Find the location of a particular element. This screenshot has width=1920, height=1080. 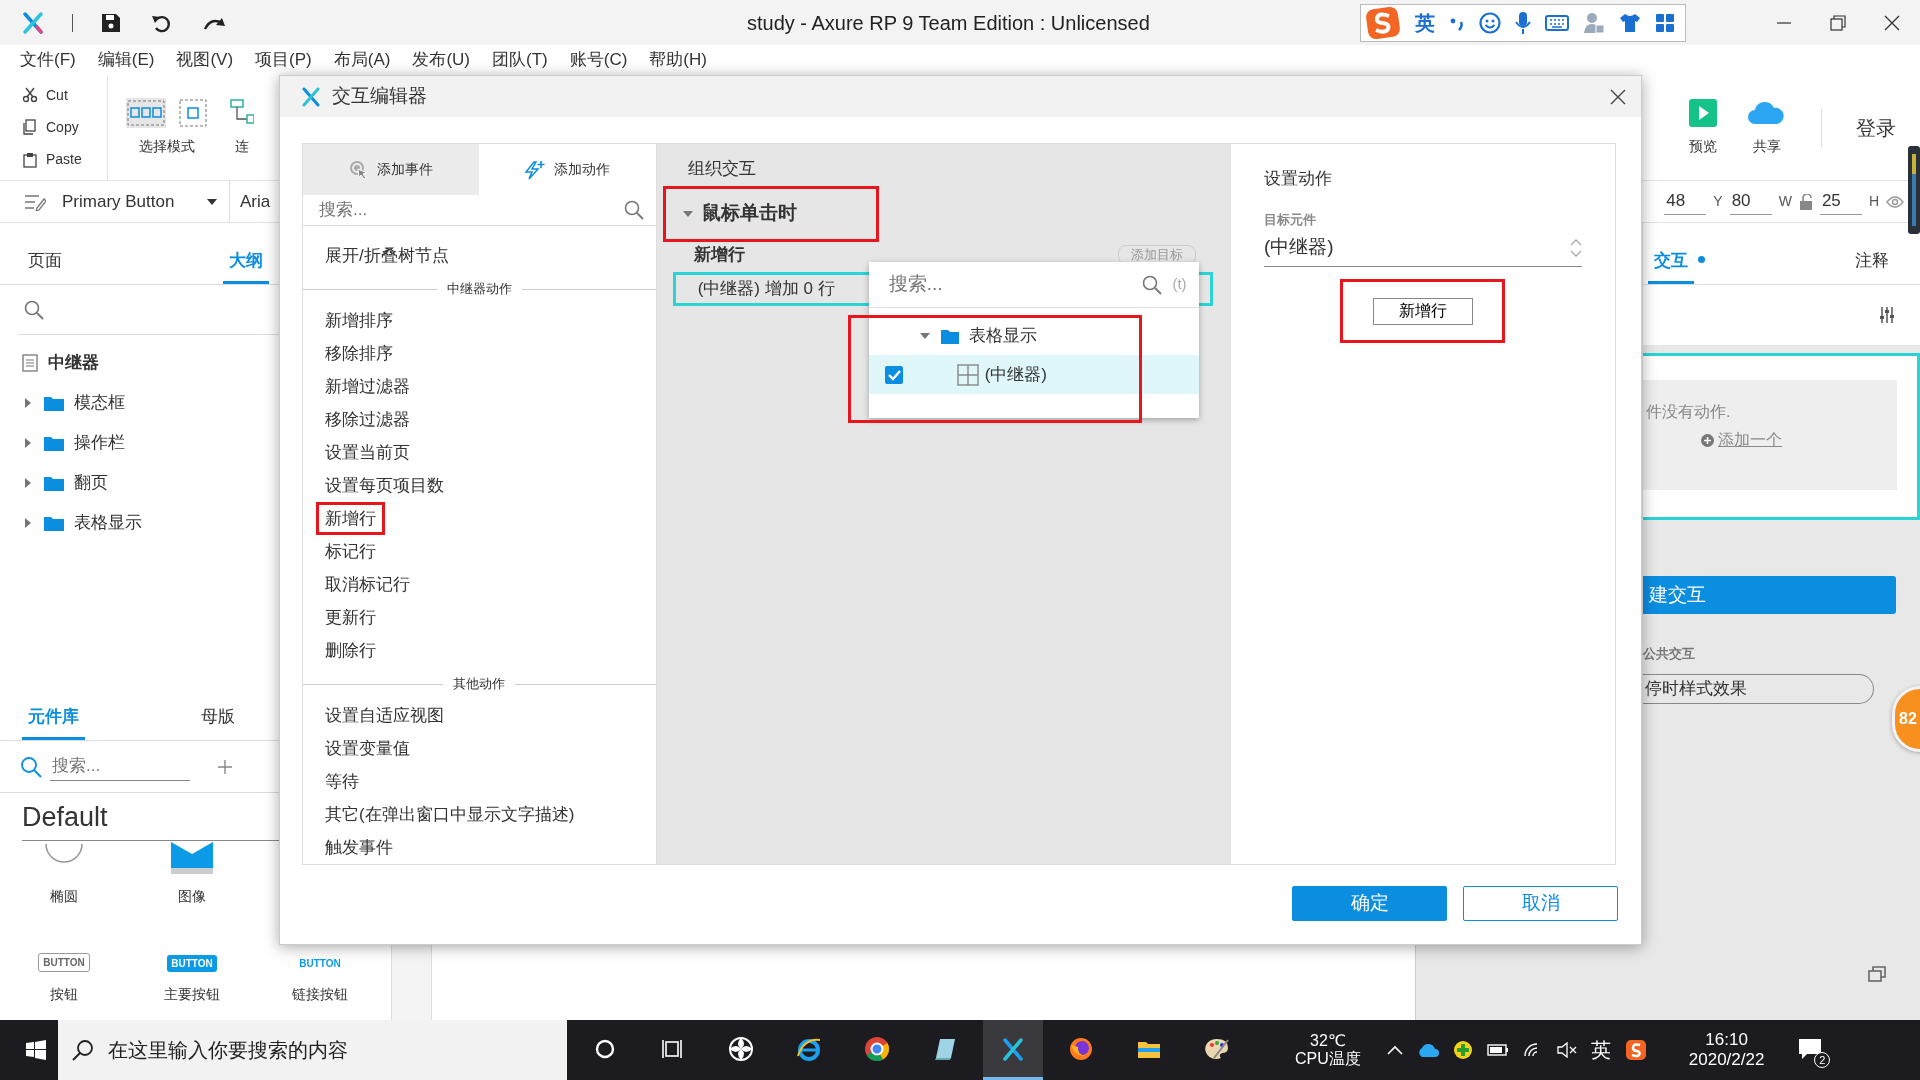

button-icon: BUTTON is located at coordinates (64, 962).